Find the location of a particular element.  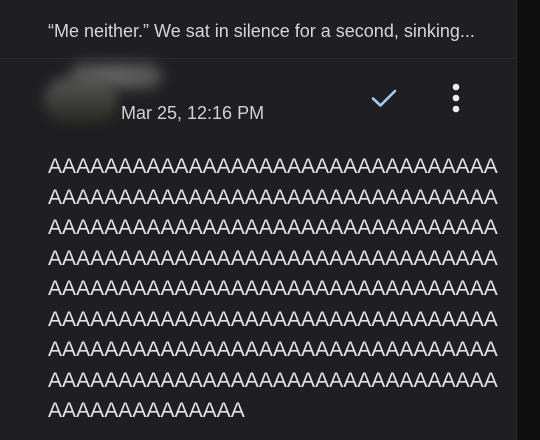

divider is located at coordinates (258, 58).